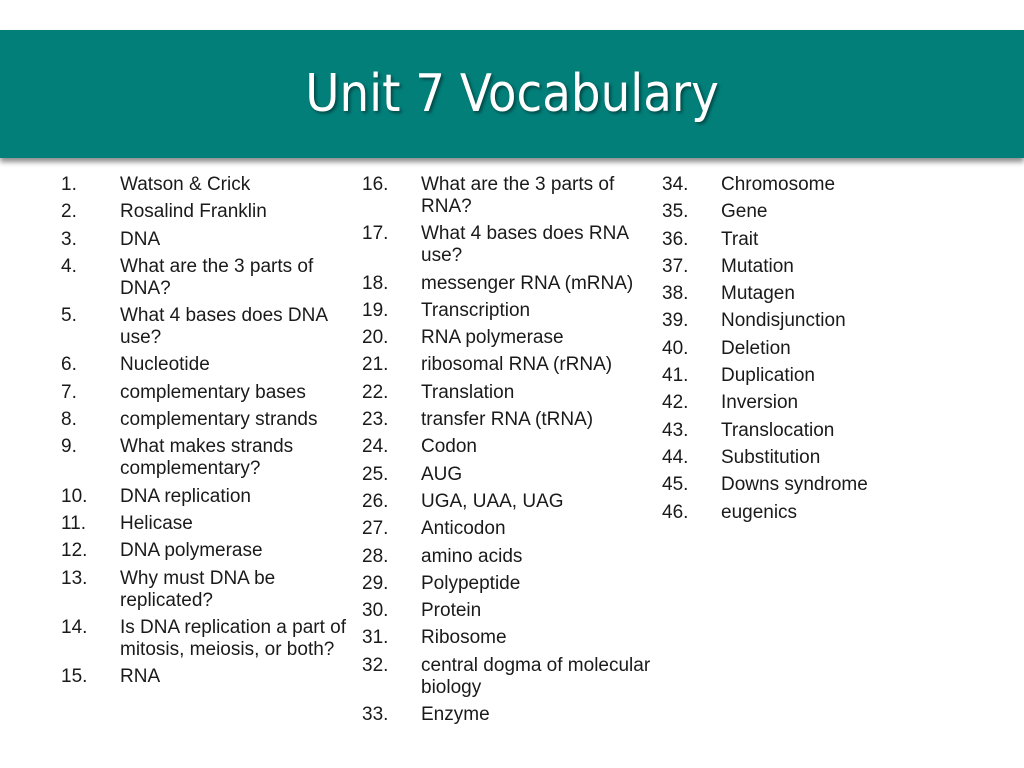 This screenshot has width=1024, height=768. What do you see at coordinates (74, 677) in the screenshot?
I see `item-number: 15.` at bounding box center [74, 677].